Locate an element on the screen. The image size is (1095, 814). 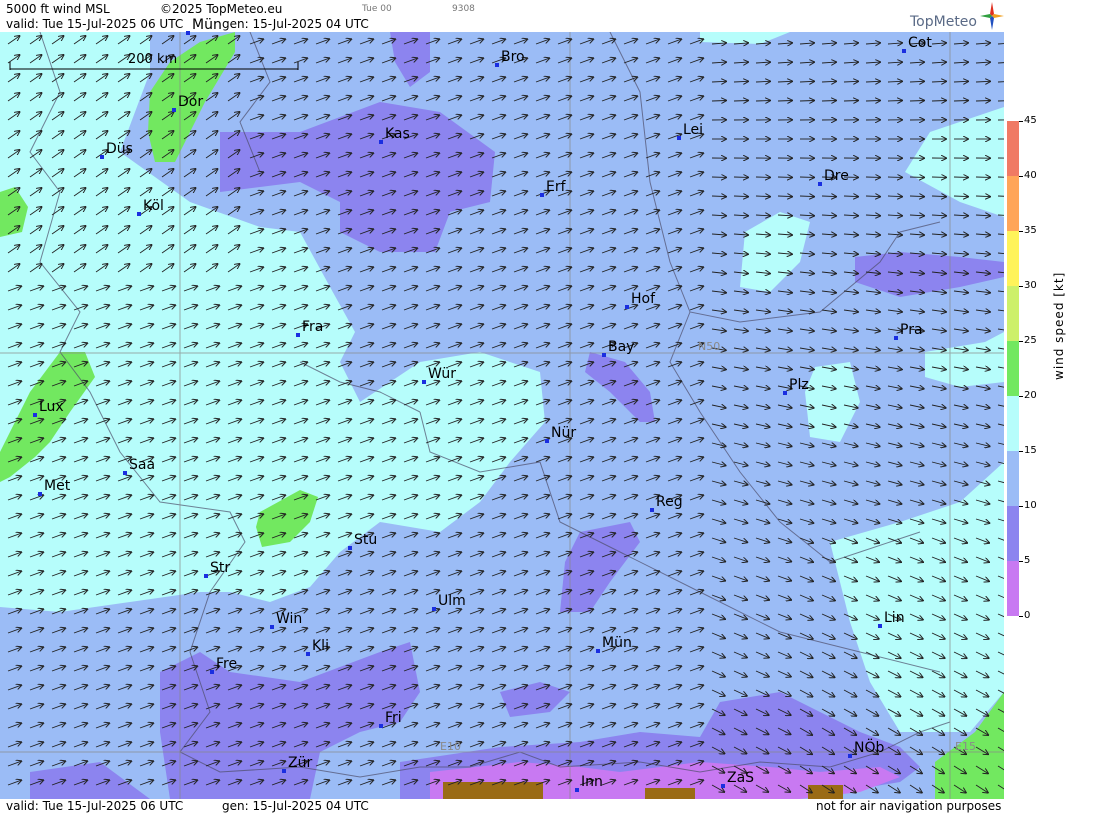
copyright-text: ©2025 TopMeteo.eu is located at coordinates (221, 9).